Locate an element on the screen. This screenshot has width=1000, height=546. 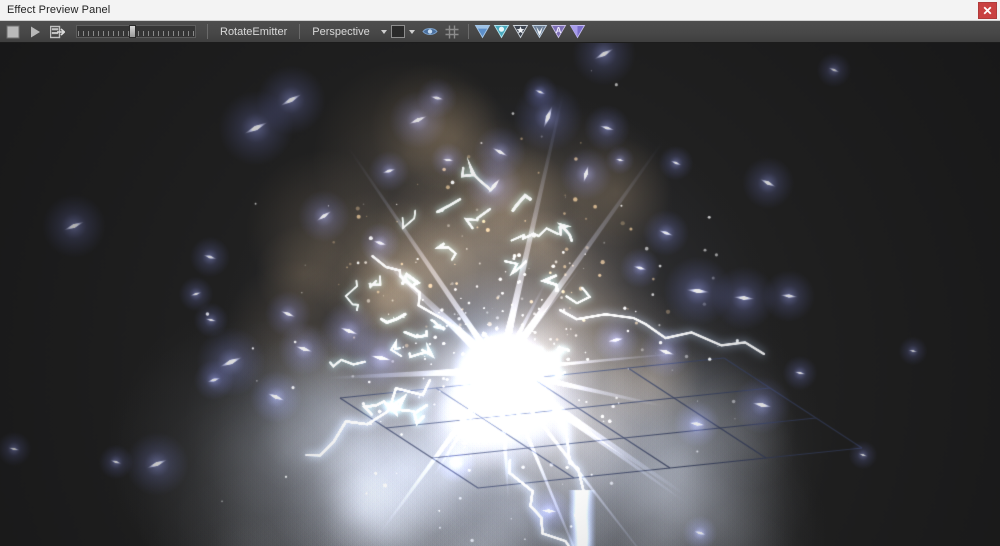
play-button is located at coordinates (35, 32).